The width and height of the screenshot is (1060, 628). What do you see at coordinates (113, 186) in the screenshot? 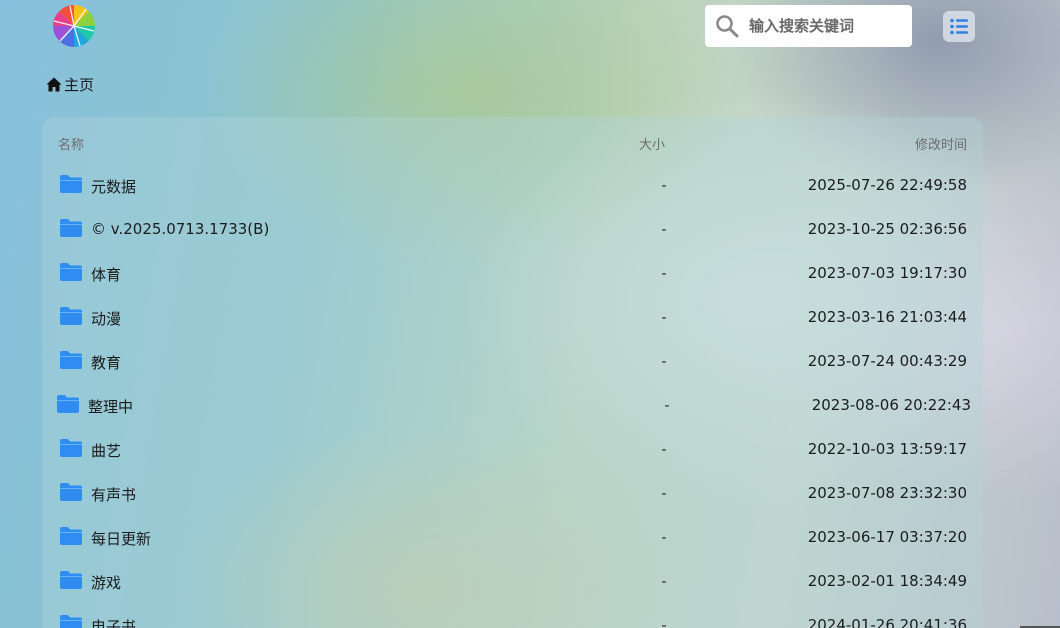
I see `file-name: 元数据` at bounding box center [113, 186].